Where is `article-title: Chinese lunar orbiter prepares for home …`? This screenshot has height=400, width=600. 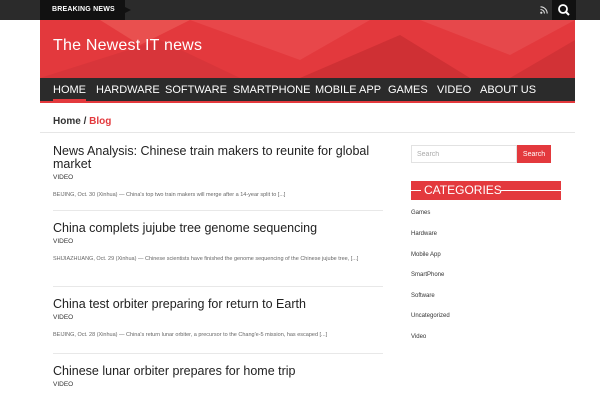 article-title: Chinese lunar orbiter prepares for home … is located at coordinates (218, 371).